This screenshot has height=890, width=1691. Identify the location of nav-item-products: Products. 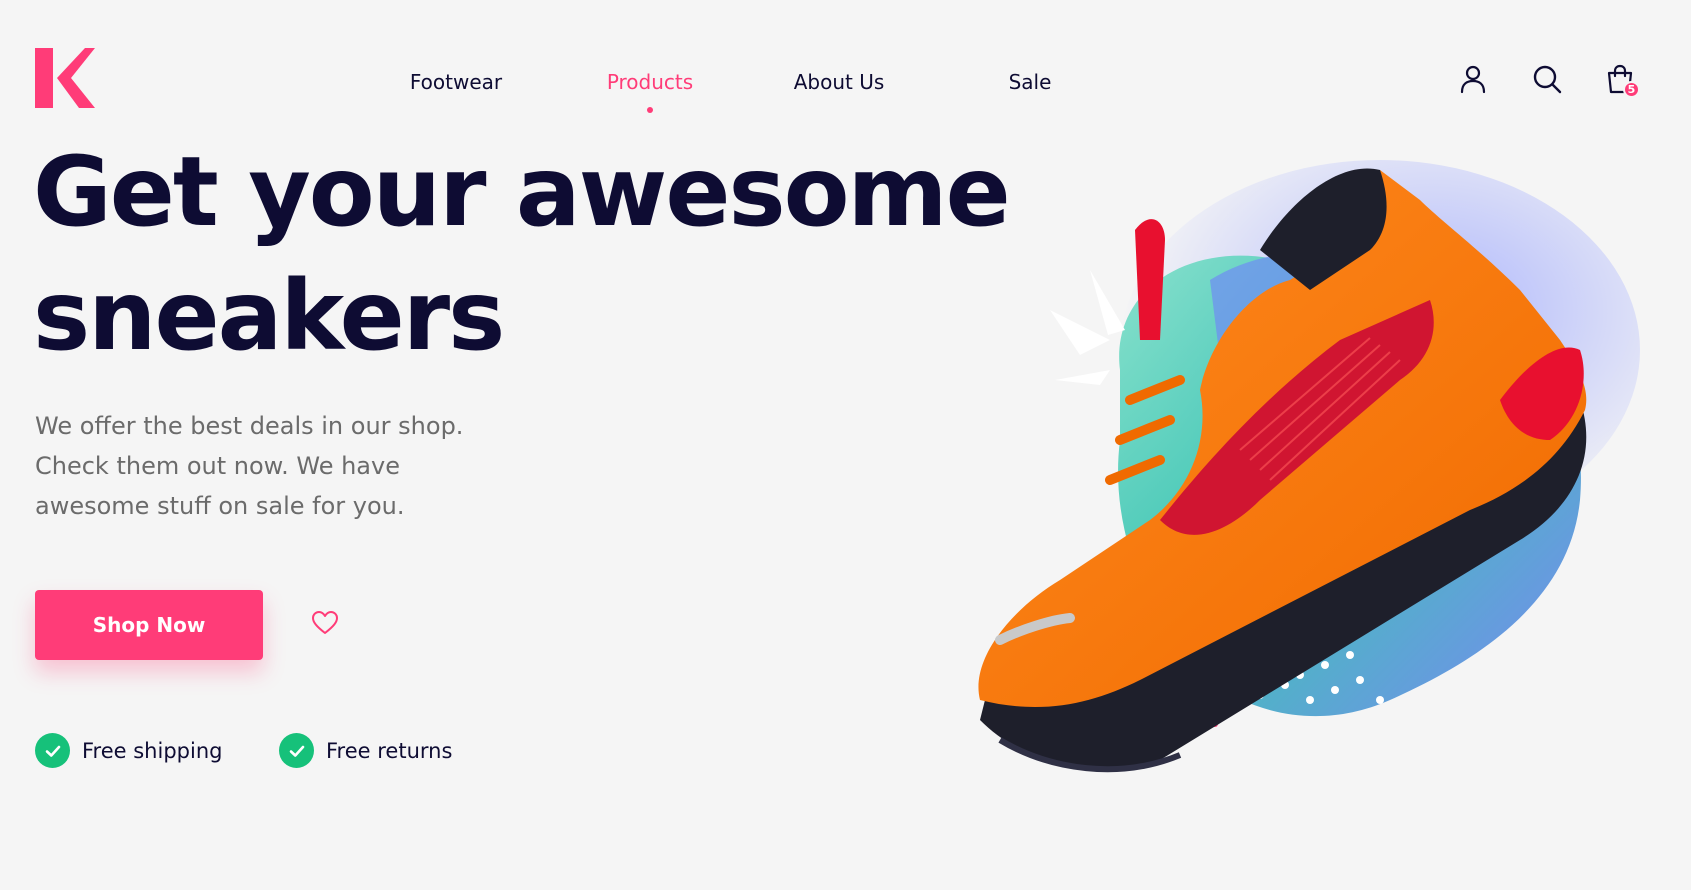
(650, 91).